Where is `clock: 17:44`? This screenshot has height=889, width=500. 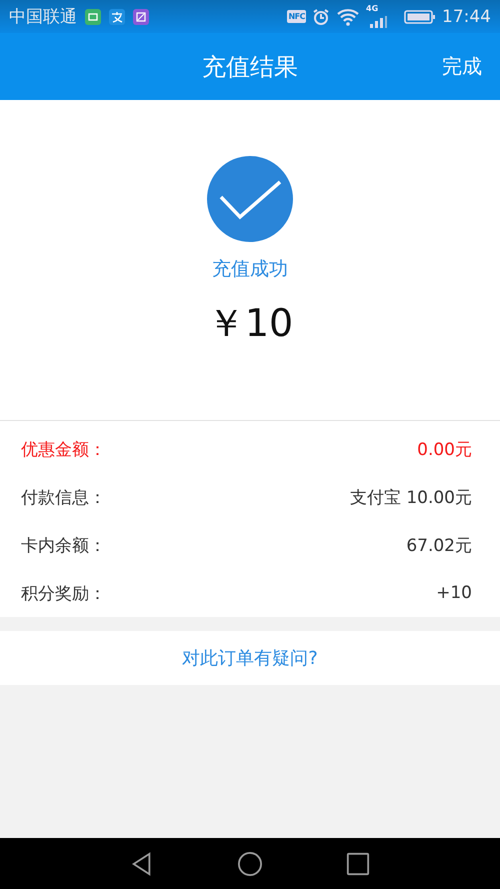 clock: 17:44 is located at coordinates (466, 16).